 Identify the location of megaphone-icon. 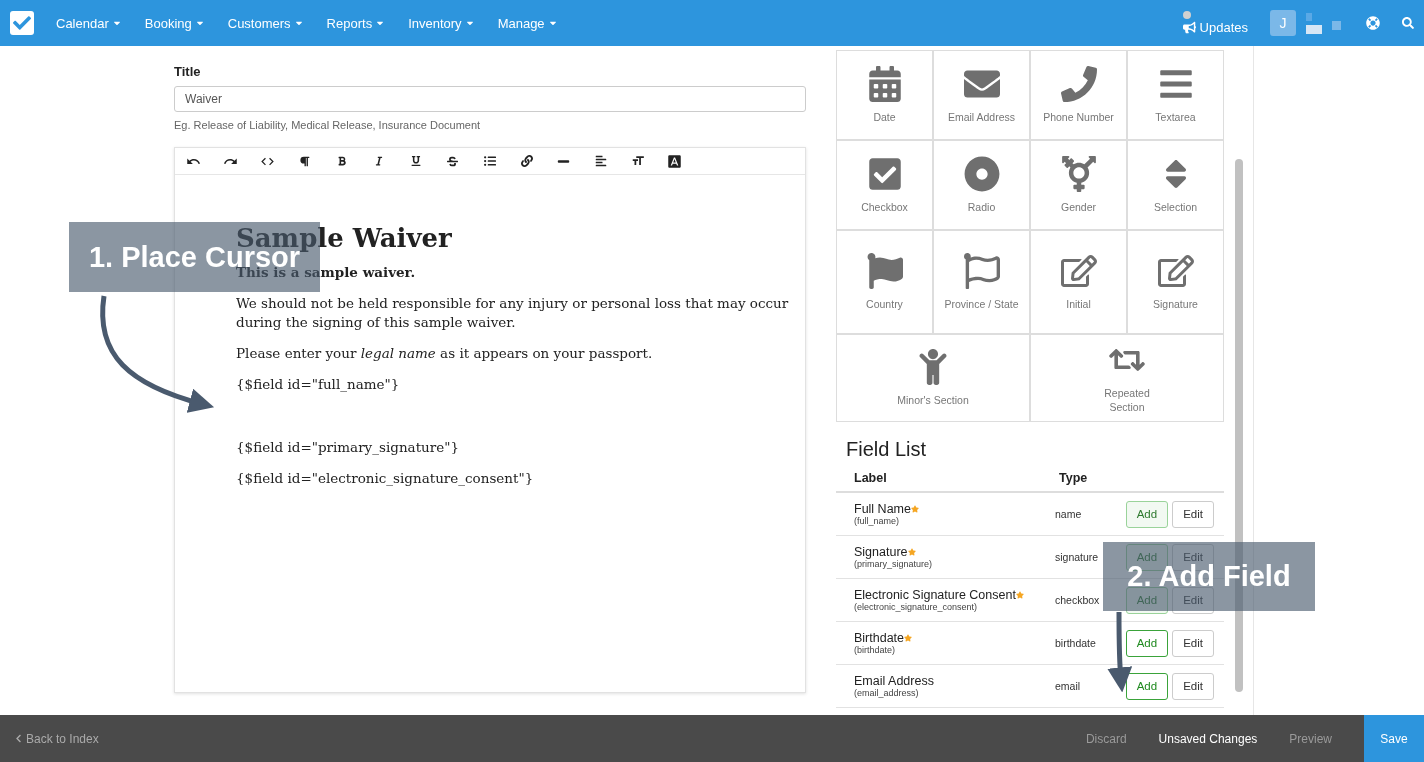
(1189, 27).